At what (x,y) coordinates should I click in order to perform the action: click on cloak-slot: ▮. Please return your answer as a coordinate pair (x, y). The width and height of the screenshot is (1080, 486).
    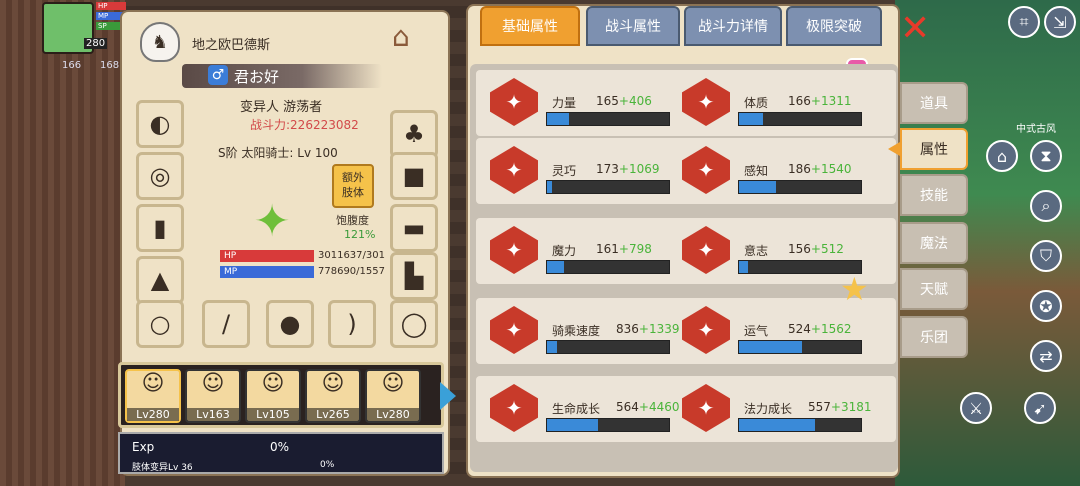
    Looking at the image, I should click on (160, 228).